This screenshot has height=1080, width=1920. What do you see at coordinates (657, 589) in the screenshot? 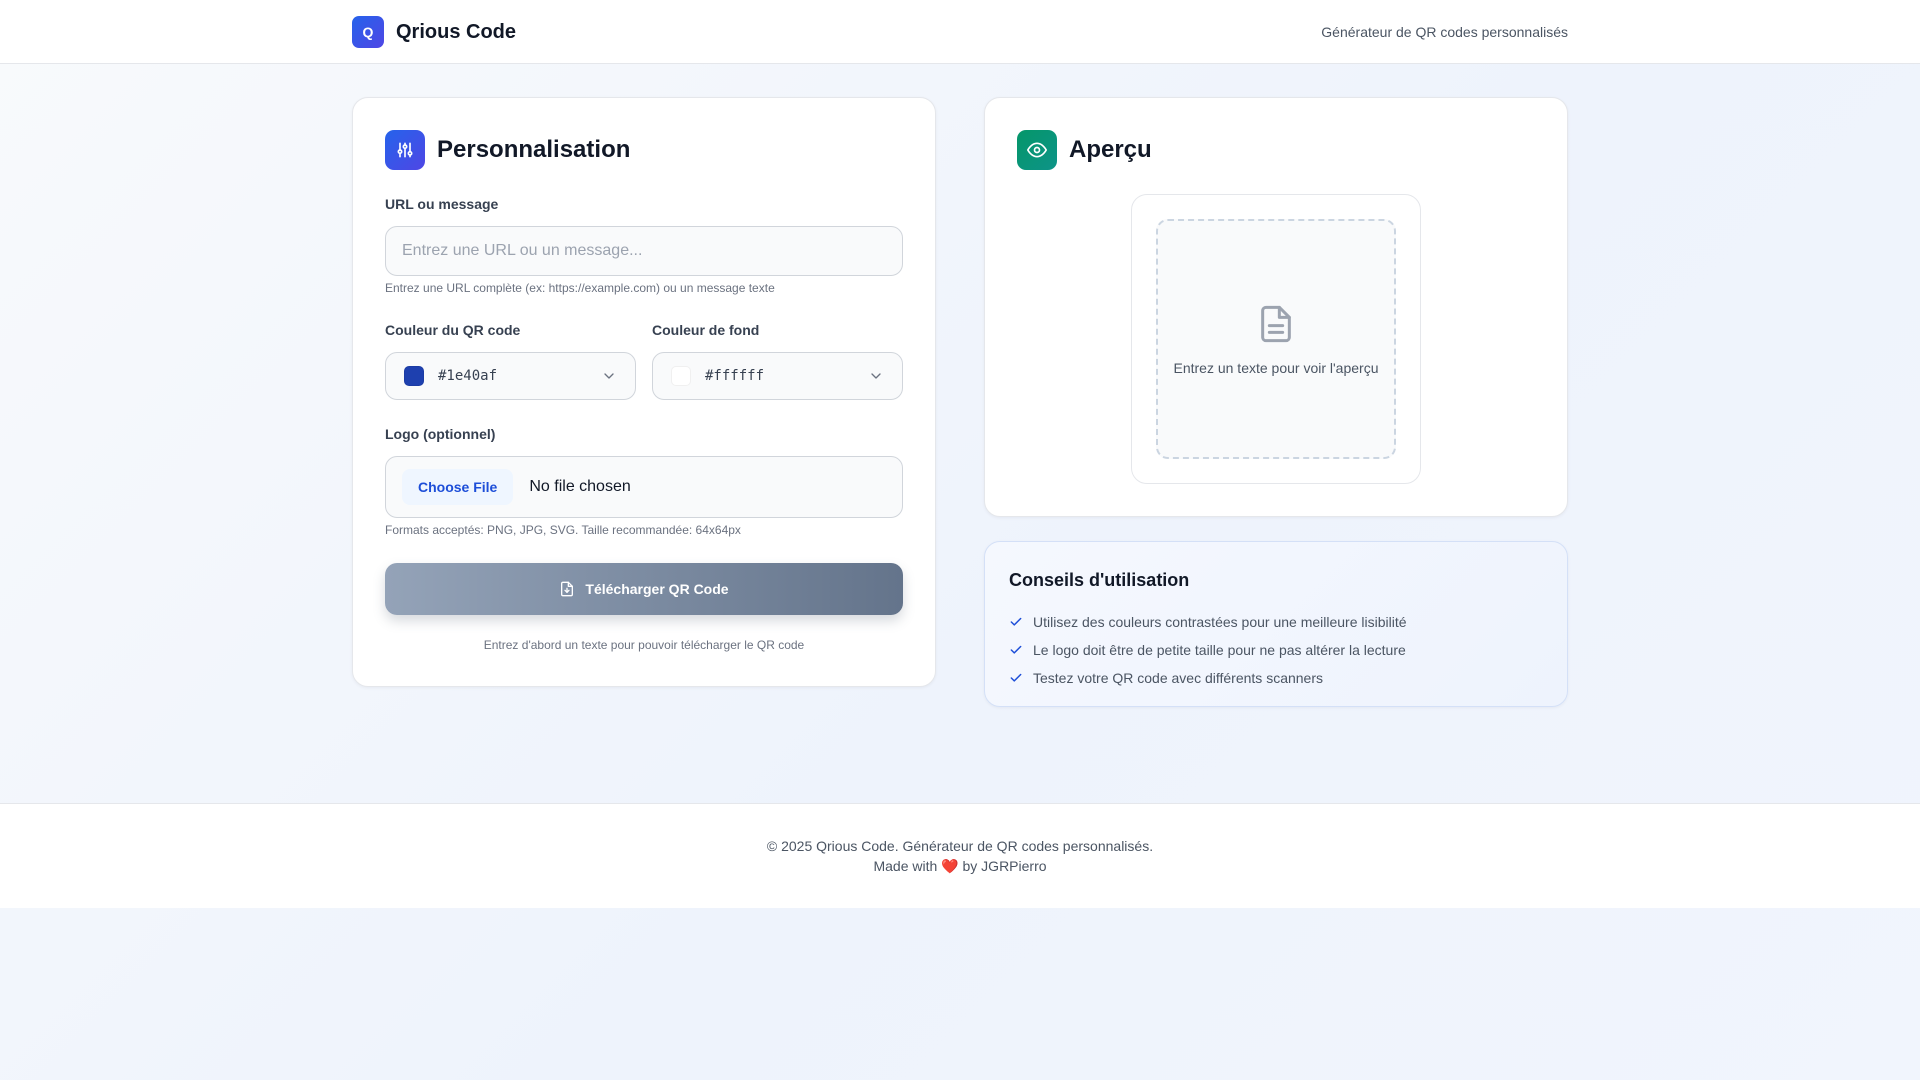
I see `download-label: Télécharger QR Code` at bounding box center [657, 589].